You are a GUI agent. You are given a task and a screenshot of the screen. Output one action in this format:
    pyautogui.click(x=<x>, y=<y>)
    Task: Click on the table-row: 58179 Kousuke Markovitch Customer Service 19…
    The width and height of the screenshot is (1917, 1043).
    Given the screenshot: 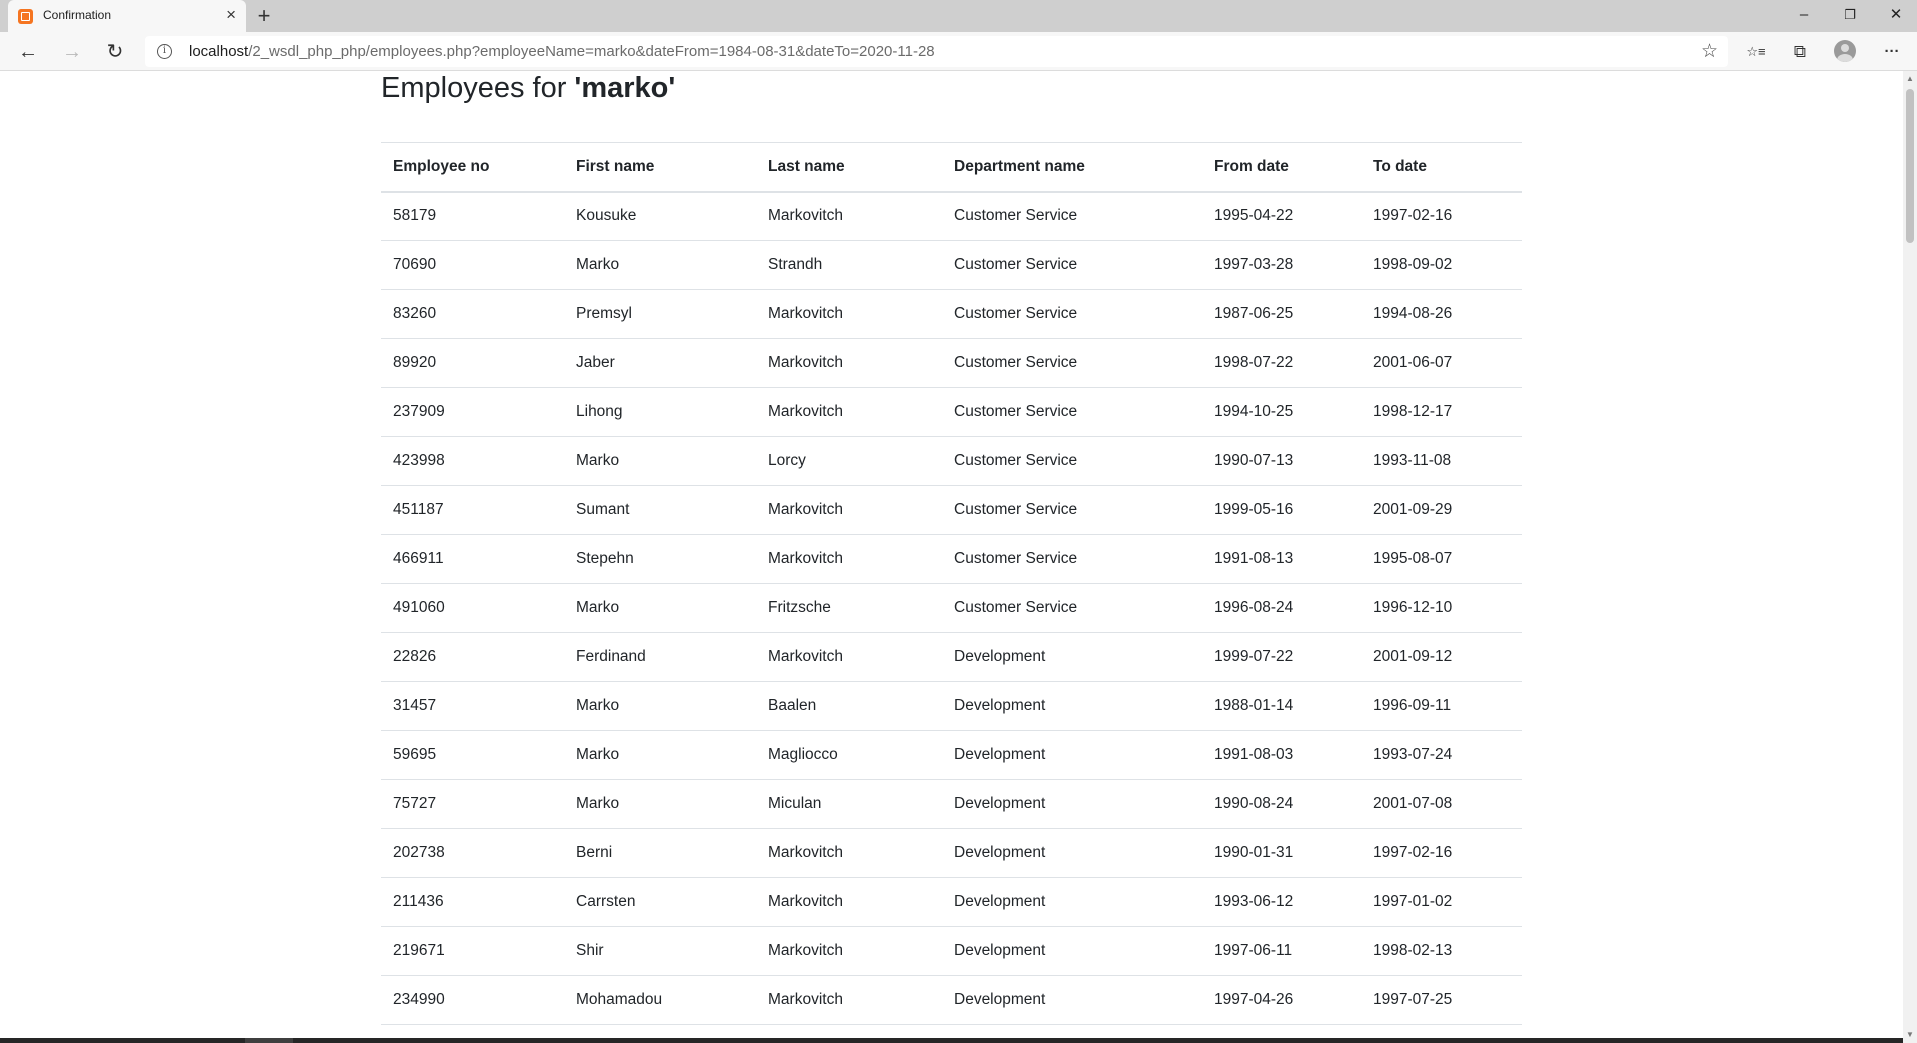 What is the action you would take?
    pyautogui.click(x=951, y=216)
    